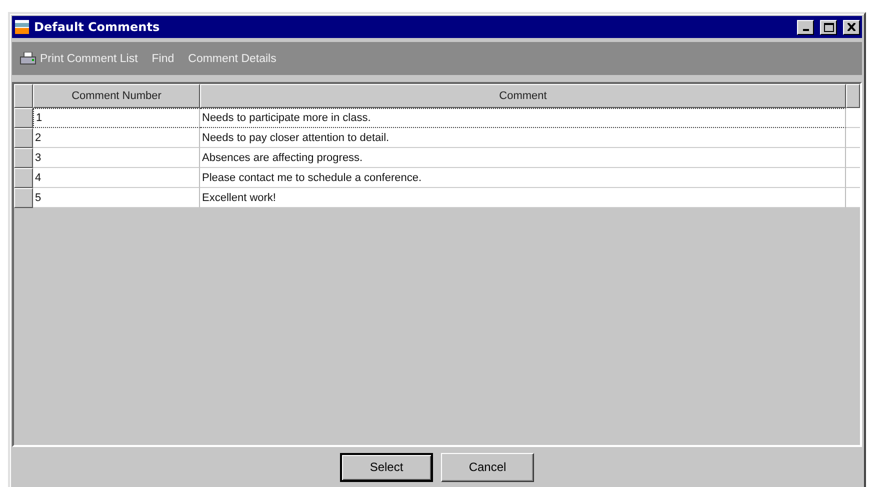 This screenshot has height=487, width=871. What do you see at coordinates (805, 27) in the screenshot?
I see `minimize-button` at bounding box center [805, 27].